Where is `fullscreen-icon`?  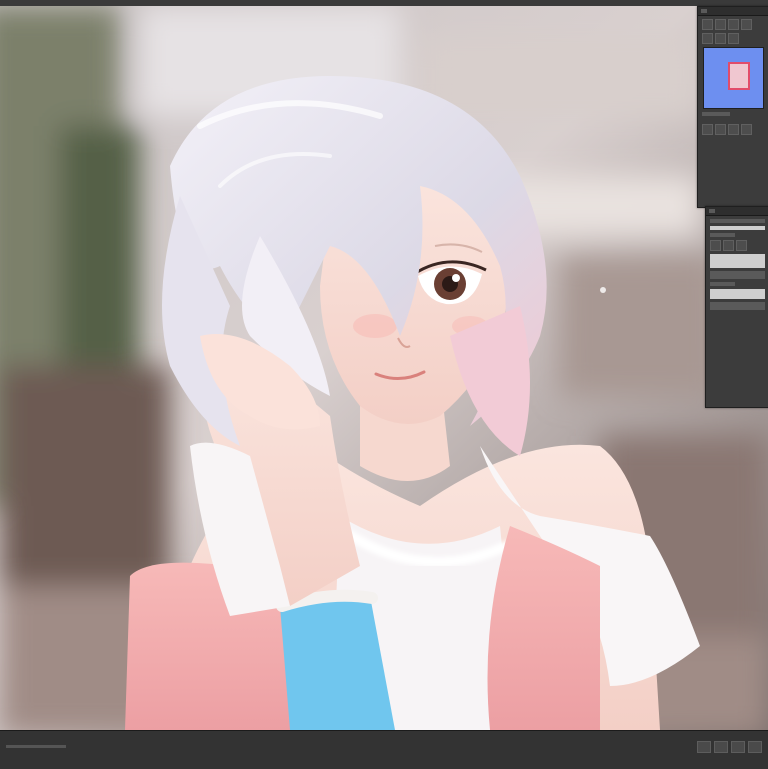
fullscreen-icon is located at coordinates (738, 747).